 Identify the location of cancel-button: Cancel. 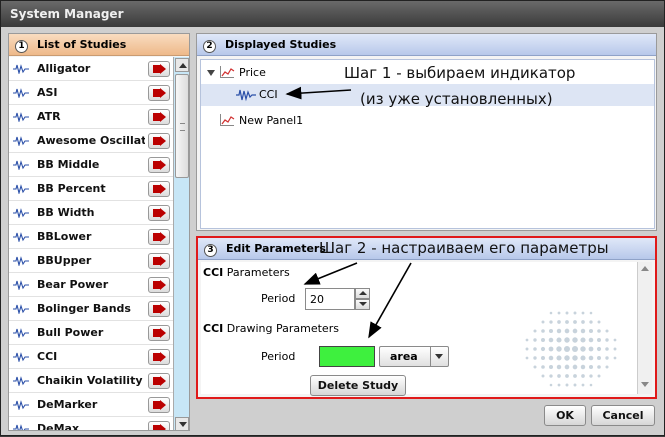
(623, 415).